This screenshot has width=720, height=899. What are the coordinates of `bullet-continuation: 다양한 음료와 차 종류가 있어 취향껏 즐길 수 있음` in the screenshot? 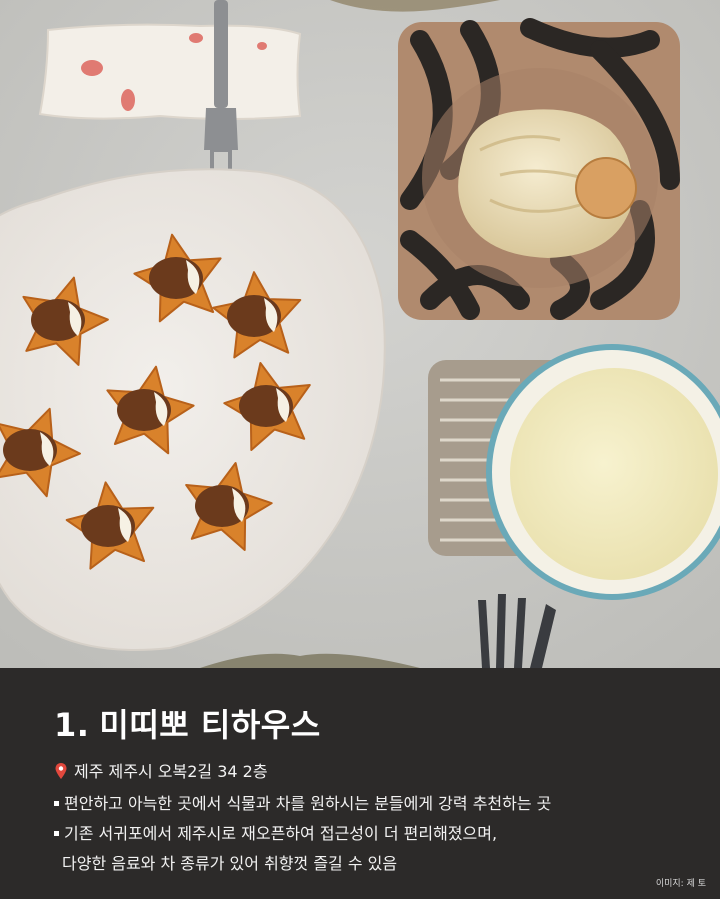 It's located at (230, 863).